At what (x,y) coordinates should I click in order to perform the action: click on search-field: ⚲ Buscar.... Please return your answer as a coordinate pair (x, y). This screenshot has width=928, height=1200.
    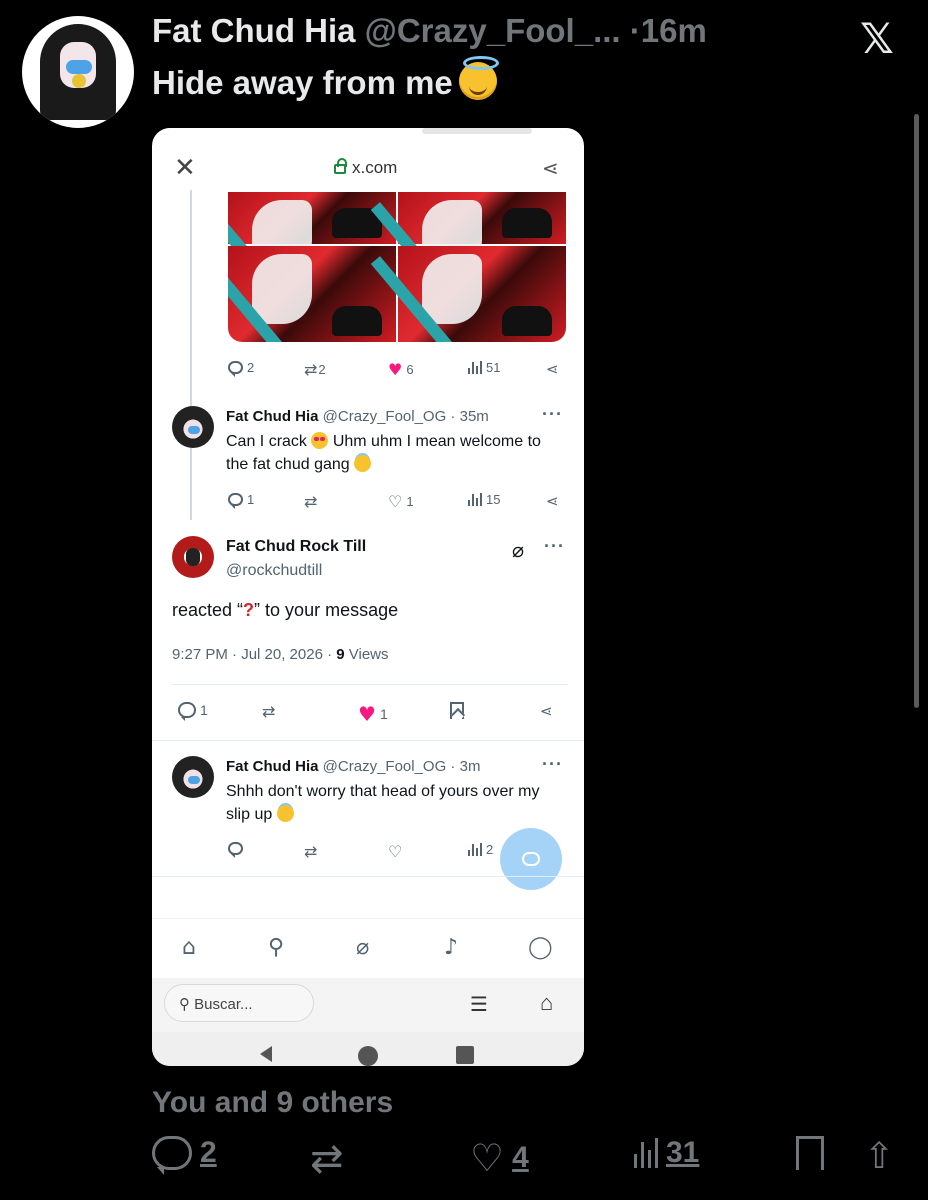
    Looking at the image, I should click on (239, 1003).